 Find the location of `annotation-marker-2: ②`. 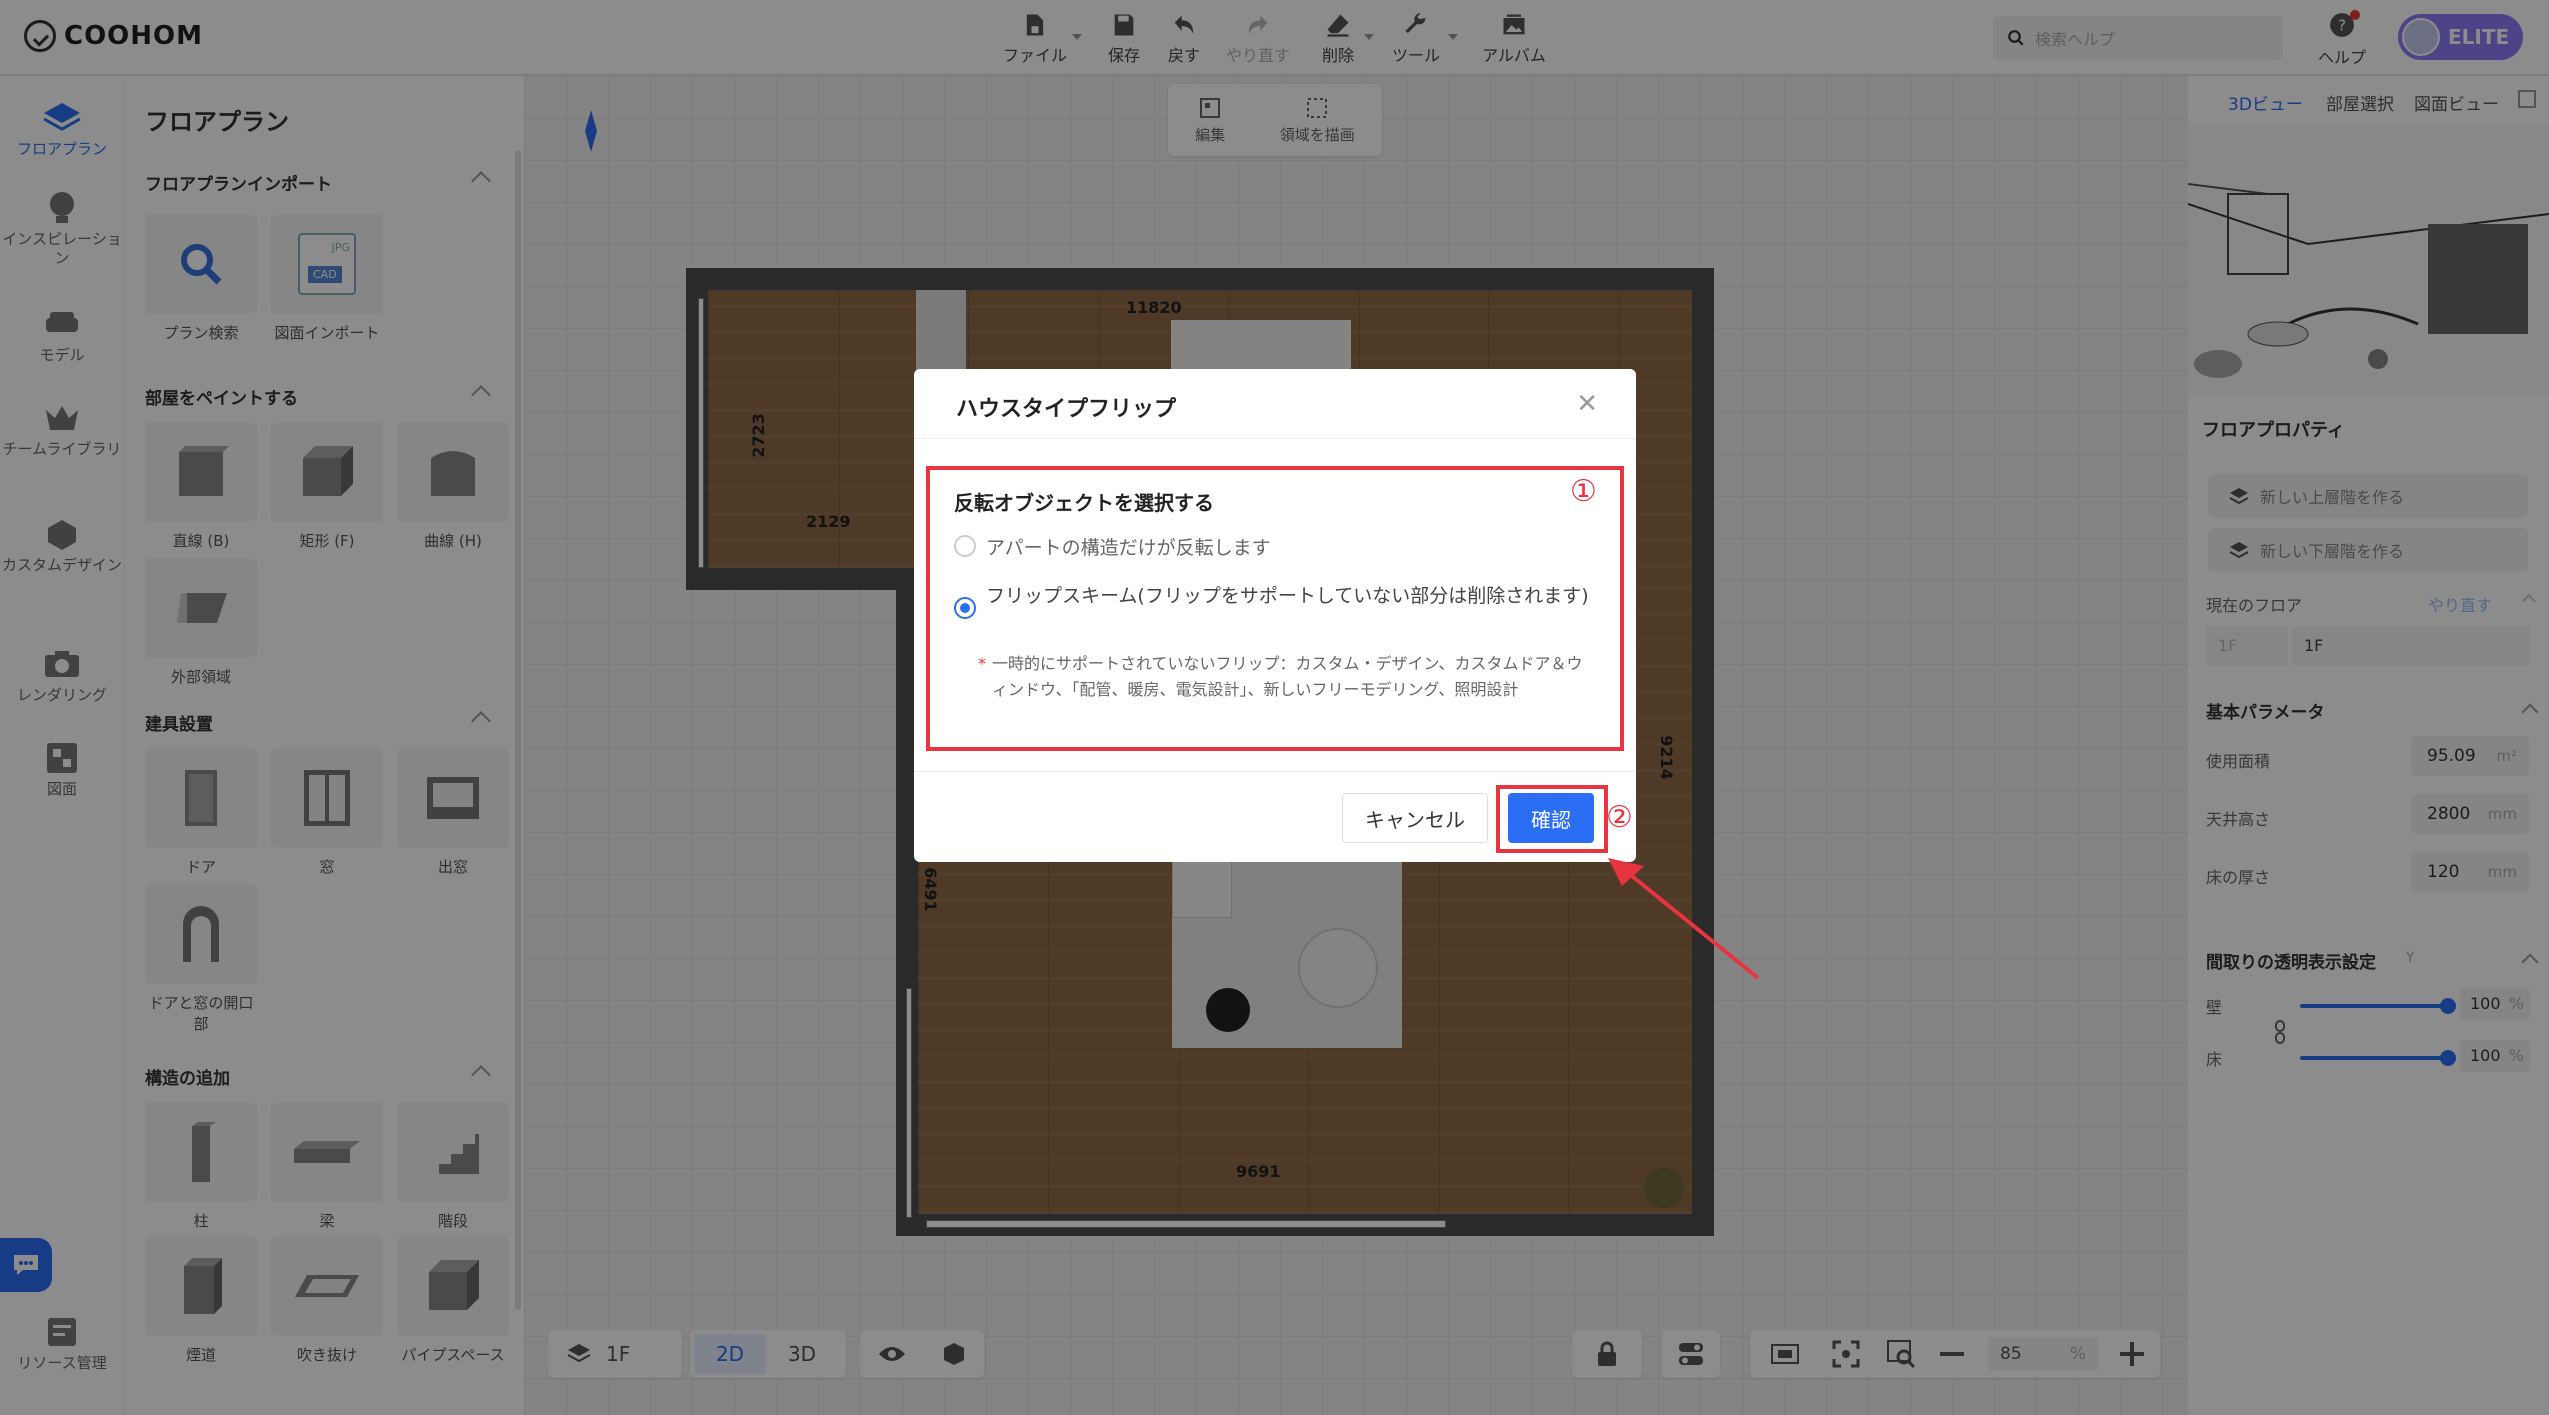

annotation-marker-2: ② is located at coordinates (1619, 817).